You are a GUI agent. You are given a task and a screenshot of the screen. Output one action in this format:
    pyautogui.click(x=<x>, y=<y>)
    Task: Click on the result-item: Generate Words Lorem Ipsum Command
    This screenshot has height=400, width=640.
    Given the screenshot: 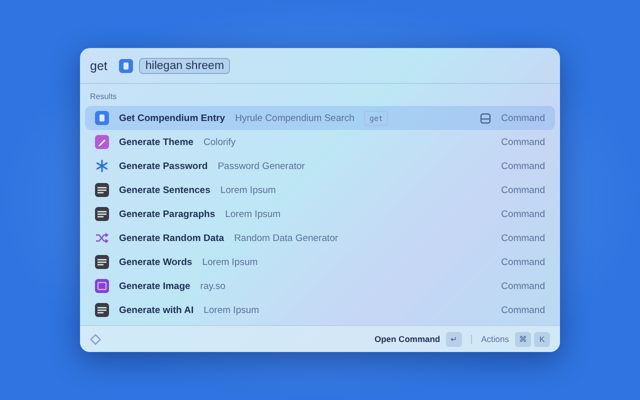 What is the action you would take?
    pyautogui.click(x=320, y=262)
    